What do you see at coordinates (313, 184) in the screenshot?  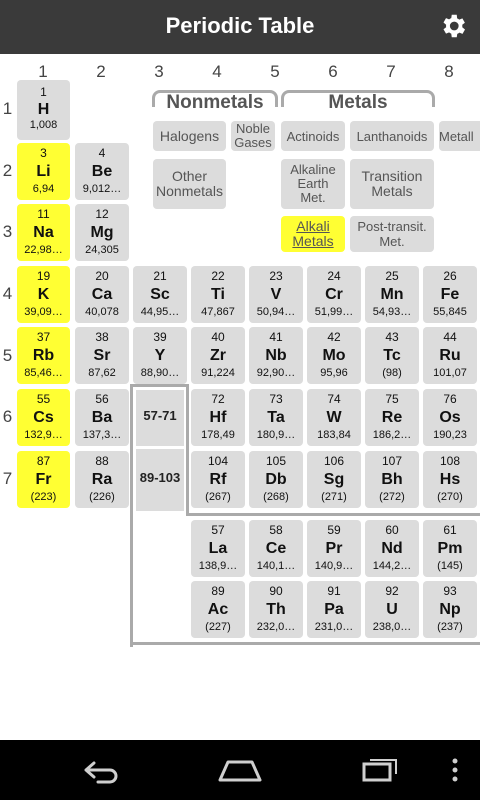 I see `category-alkaline-earth-metals: Alkaline Earth Met.` at bounding box center [313, 184].